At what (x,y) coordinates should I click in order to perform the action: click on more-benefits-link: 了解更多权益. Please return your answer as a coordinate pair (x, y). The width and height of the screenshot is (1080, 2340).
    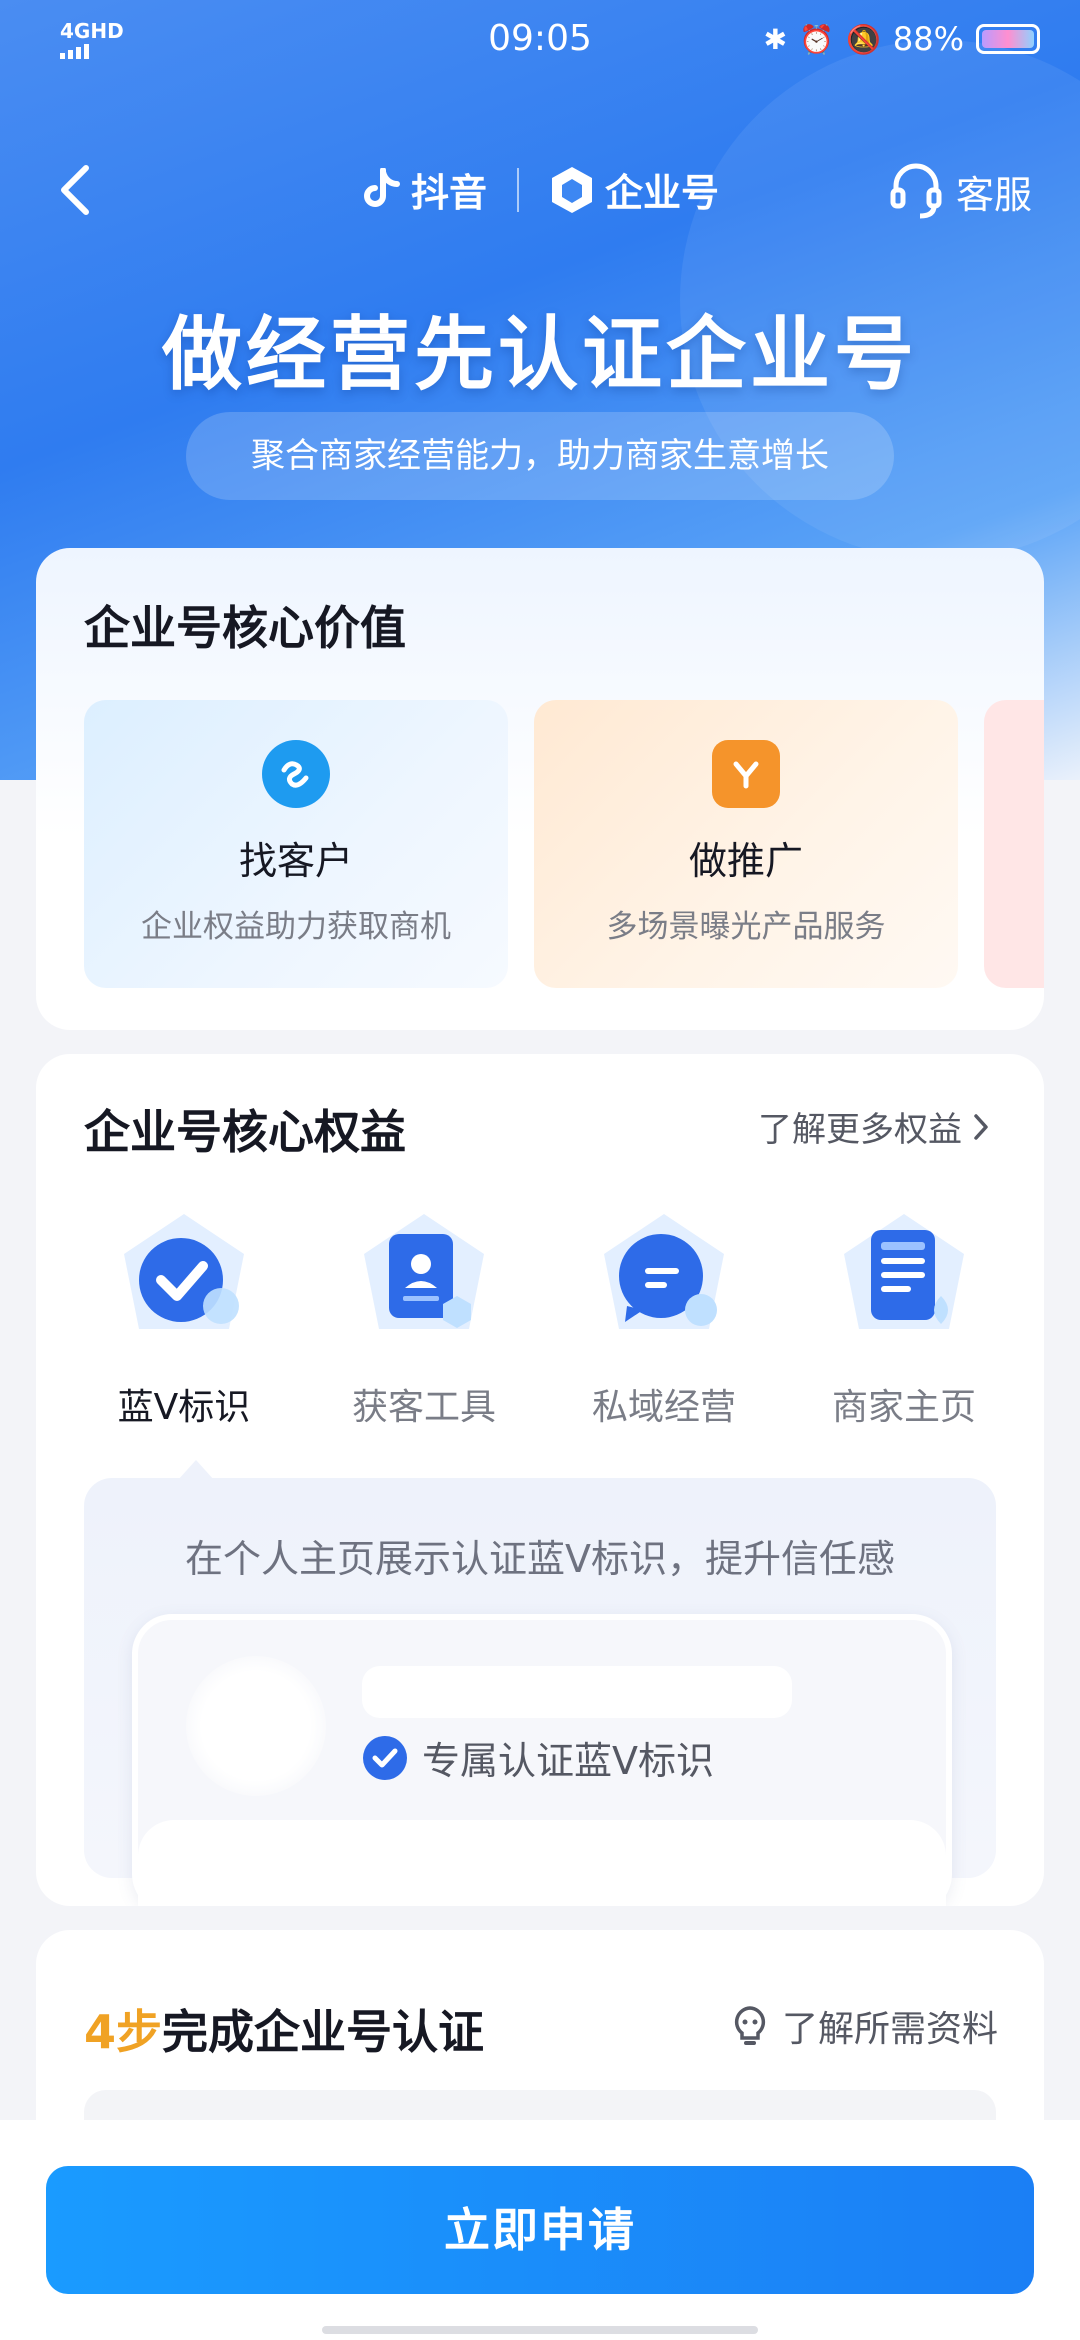
    Looking at the image, I should click on (875, 1126).